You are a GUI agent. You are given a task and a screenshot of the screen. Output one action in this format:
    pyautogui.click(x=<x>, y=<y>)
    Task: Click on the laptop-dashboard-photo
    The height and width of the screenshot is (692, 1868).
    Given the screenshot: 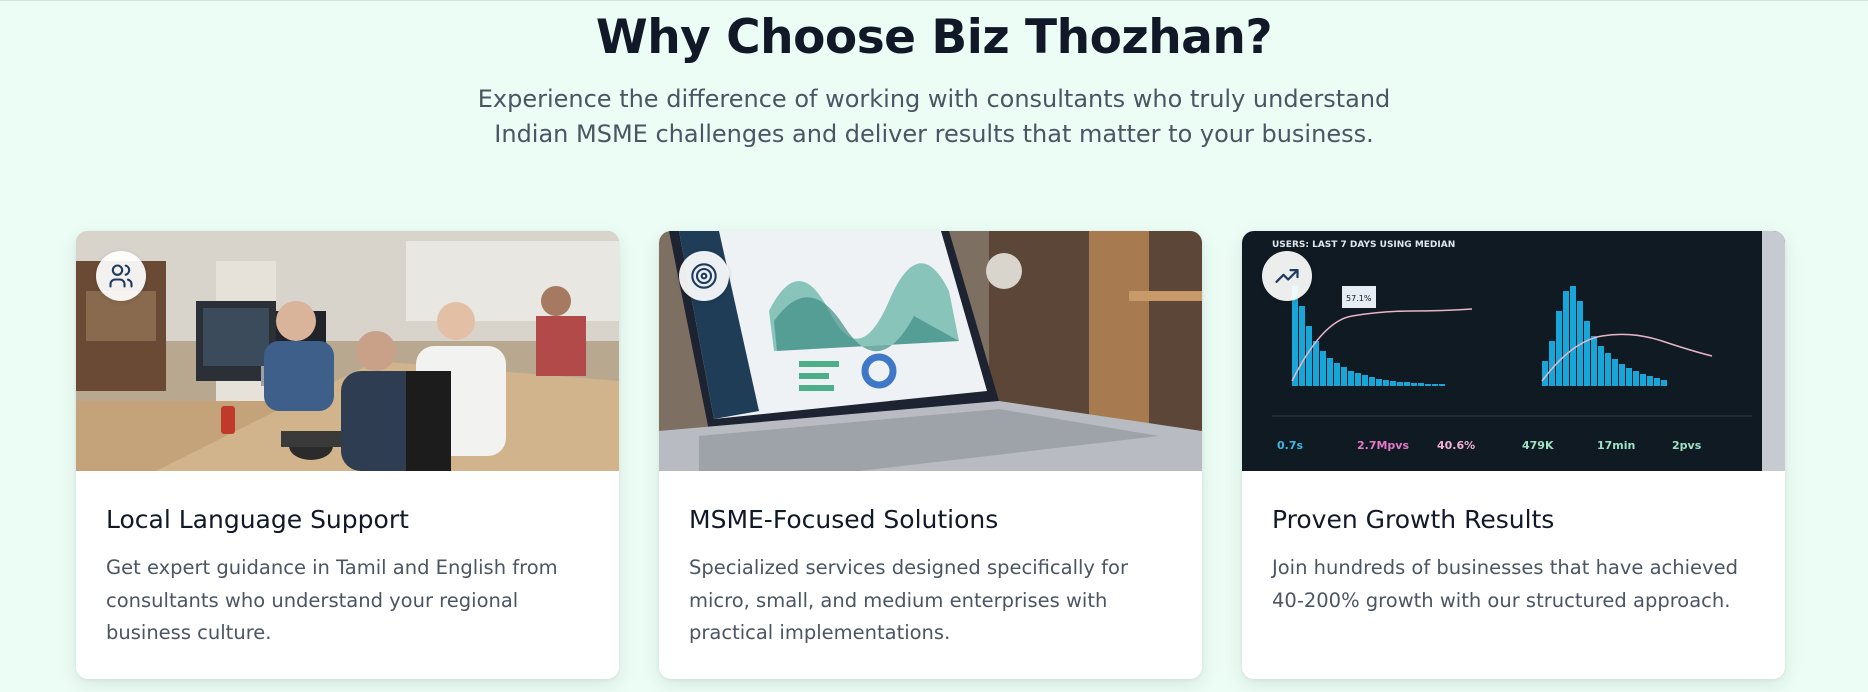 What is the action you would take?
    pyautogui.click(x=930, y=351)
    